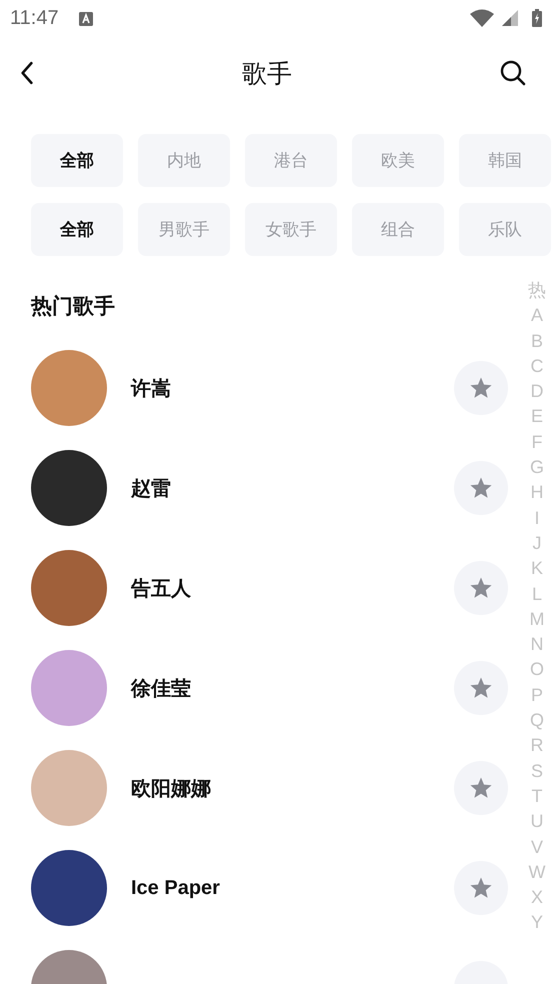  Describe the element at coordinates (184, 229) in the screenshot. I see `filter-chip: 男歌手` at that location.